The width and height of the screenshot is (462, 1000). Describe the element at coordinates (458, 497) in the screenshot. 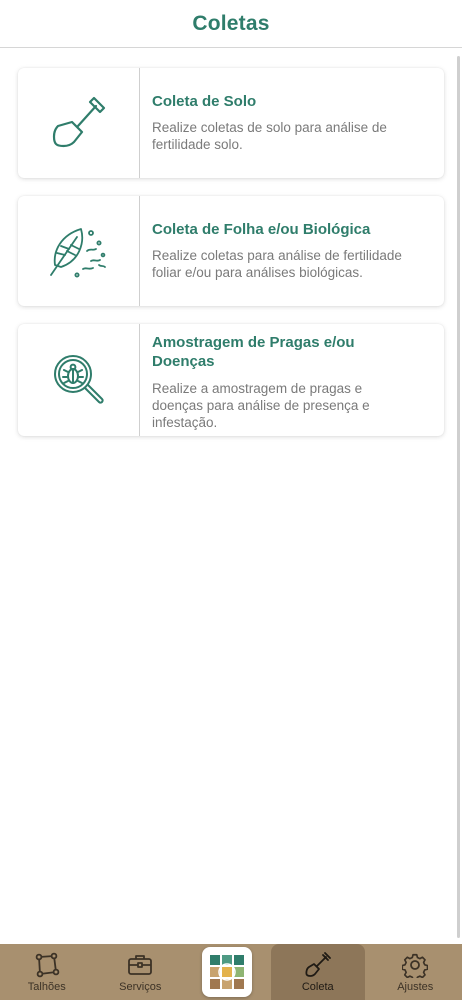

I see `scrollbar` at that location.